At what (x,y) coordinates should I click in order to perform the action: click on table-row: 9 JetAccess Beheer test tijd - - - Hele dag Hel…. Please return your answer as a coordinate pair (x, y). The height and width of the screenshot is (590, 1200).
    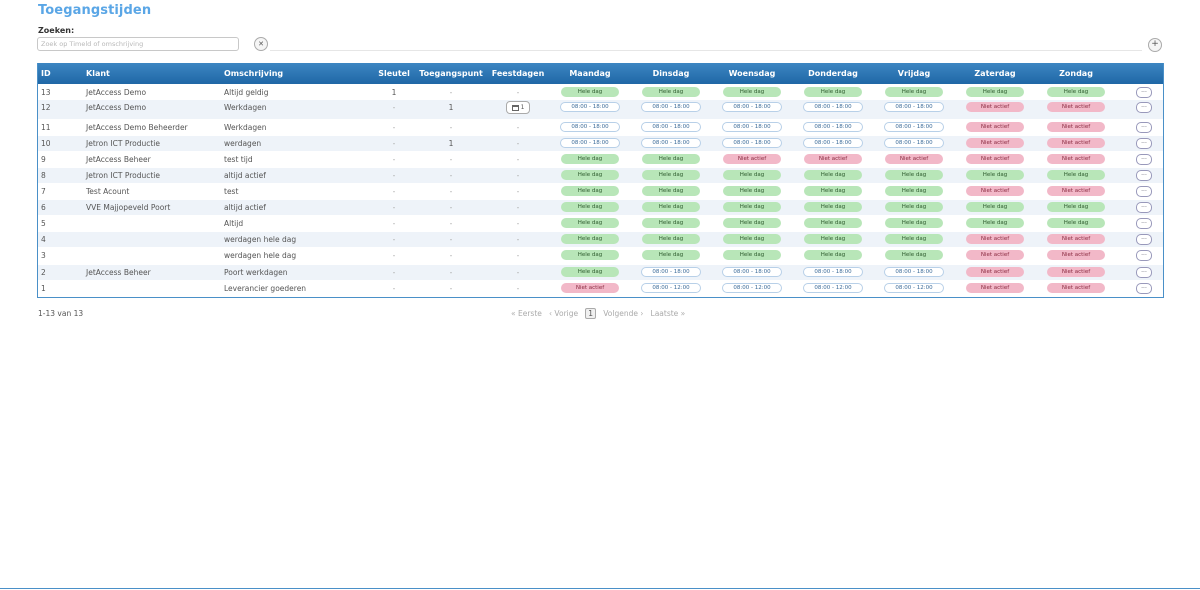
    Looking at the image, I should click on (600, 159).